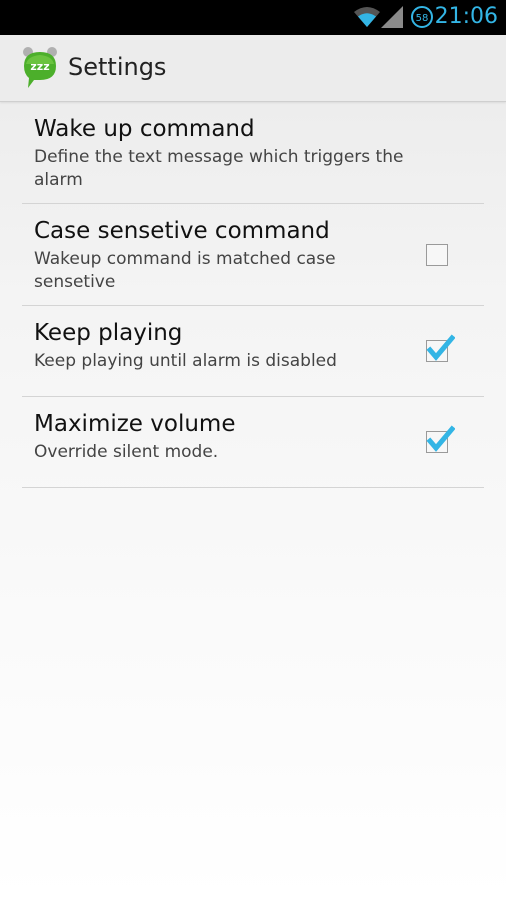  Describe the element at coordinates (182, 231) in the screenshot. I see `pref-title: Case sensetive command` at that location.